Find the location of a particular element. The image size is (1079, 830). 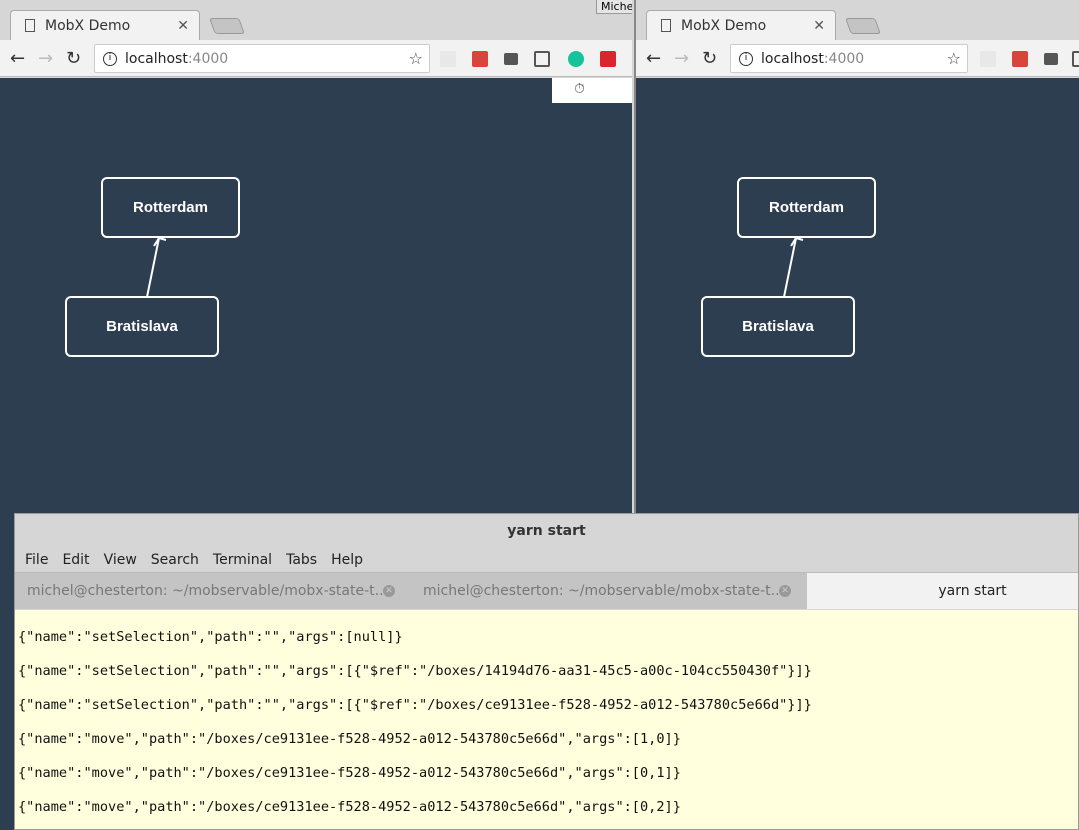

terminal-title: yarn start is located at coordinates (546, 531).